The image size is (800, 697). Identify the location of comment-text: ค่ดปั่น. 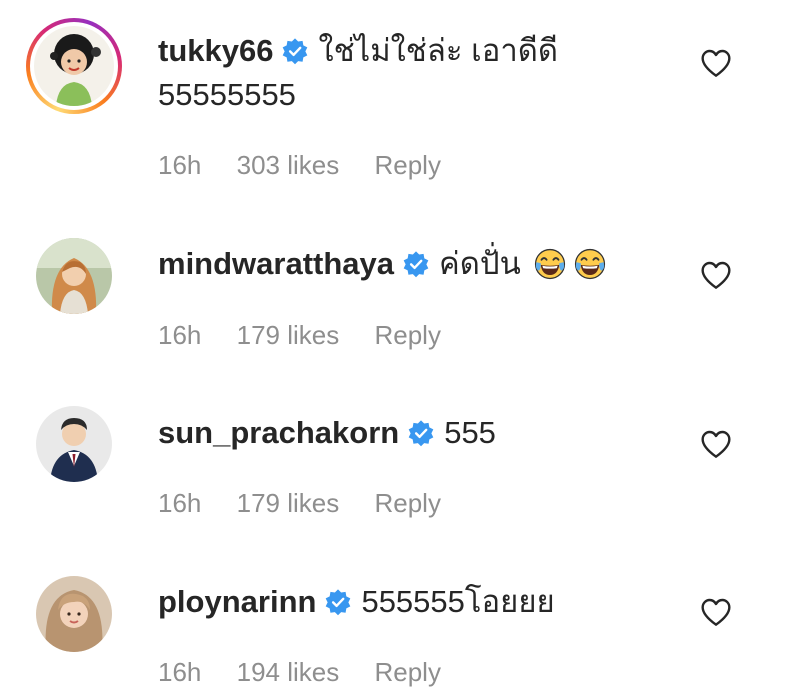
(480, 263).